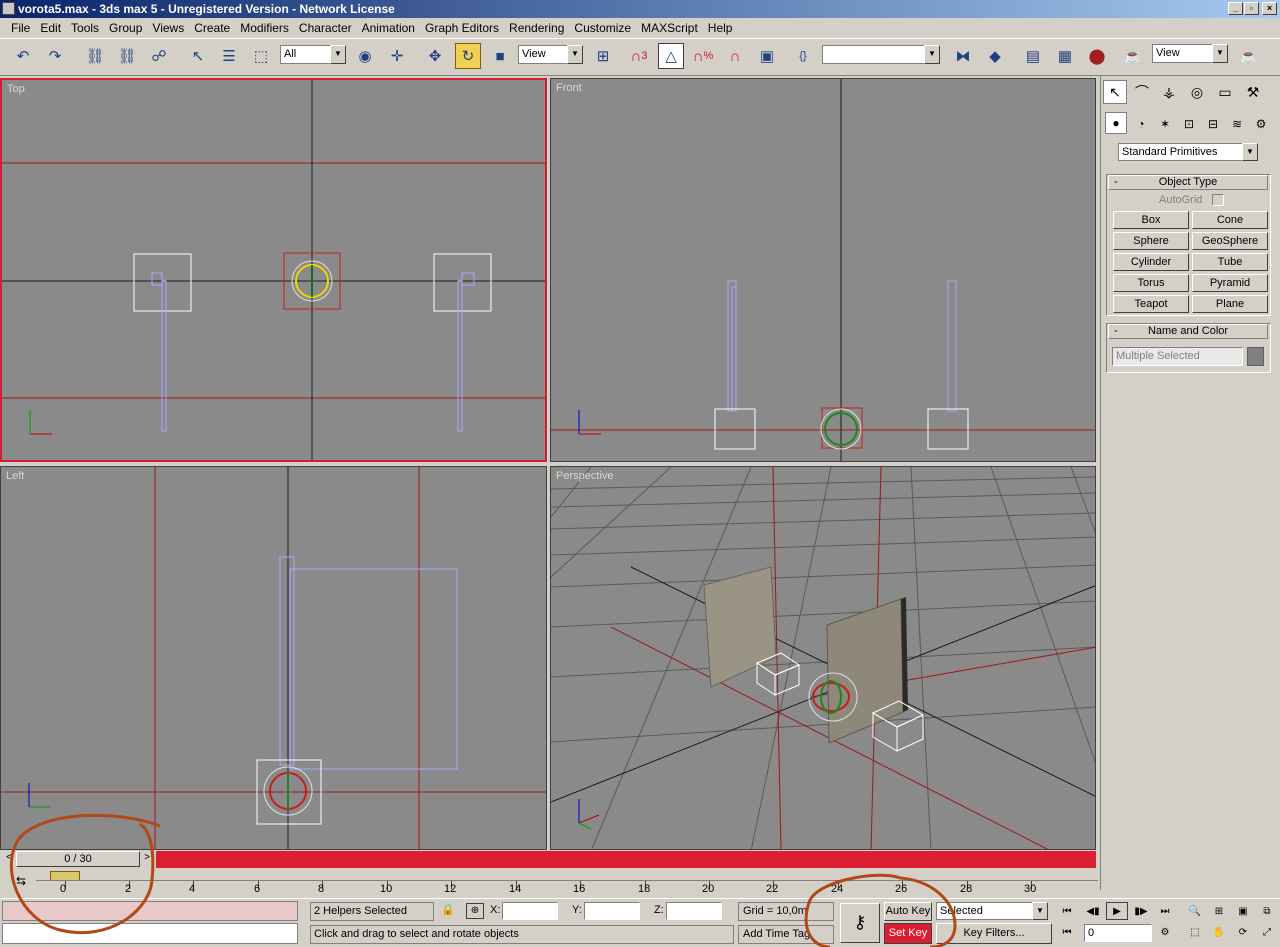  Describe the element at coordinates (1230, 241) in the screenshot. I see `geosphere-button: GeoSphere` at that location.